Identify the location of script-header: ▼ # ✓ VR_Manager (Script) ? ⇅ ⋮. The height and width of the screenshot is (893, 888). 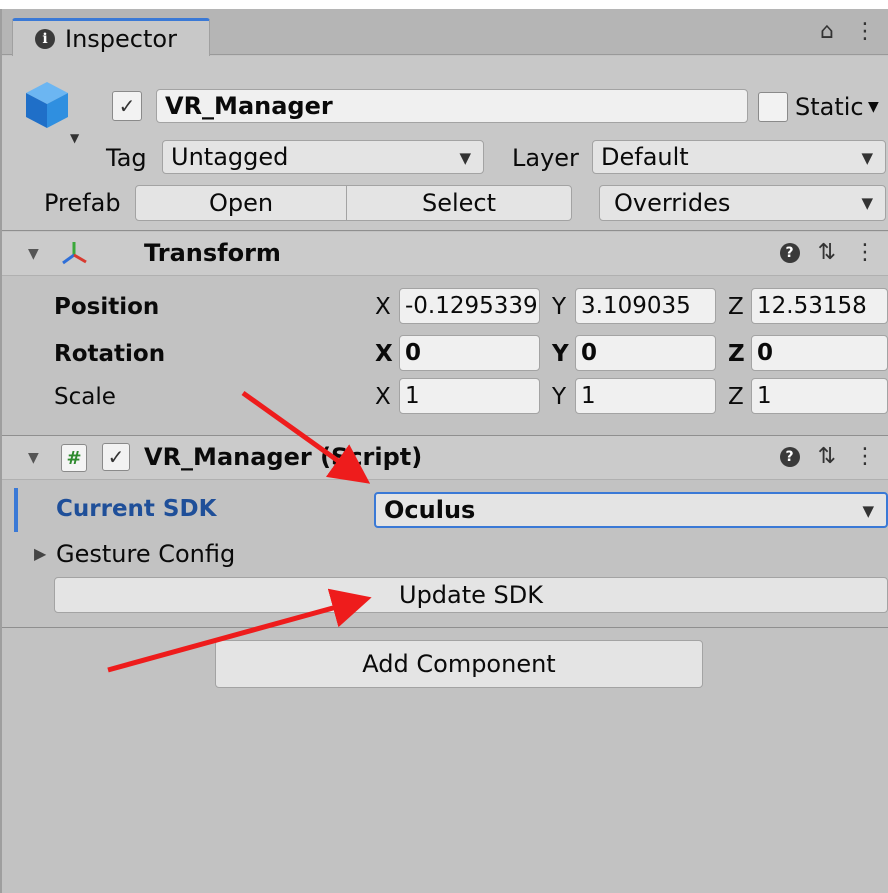
(445, 458).